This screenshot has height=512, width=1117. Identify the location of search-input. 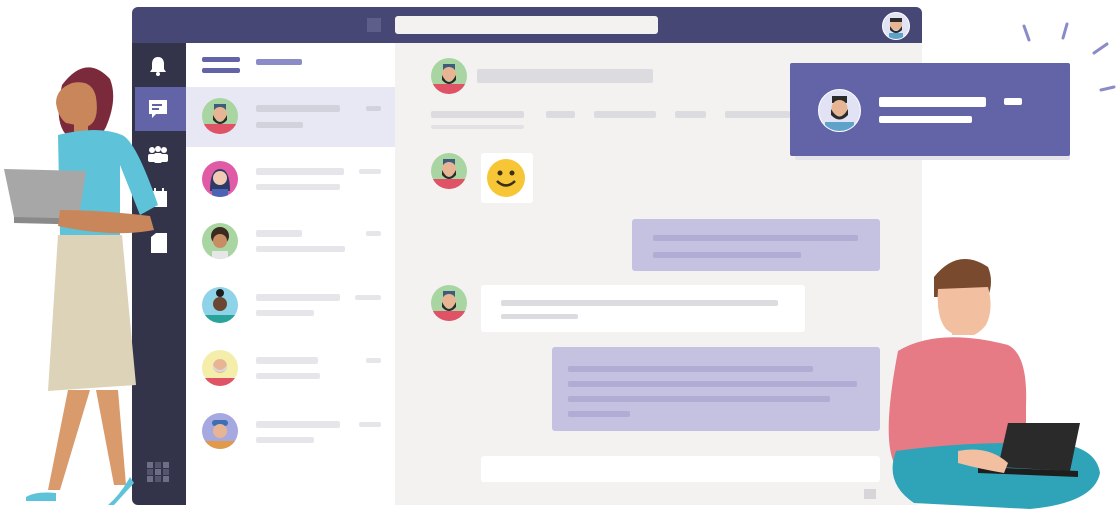
(526, 25).